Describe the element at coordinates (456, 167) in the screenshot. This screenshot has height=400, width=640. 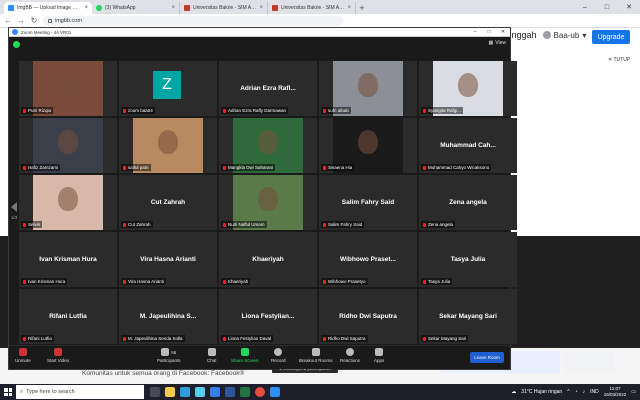
I see `participant-name-label: Muhammad Cahyo Wicaksono` at that location.